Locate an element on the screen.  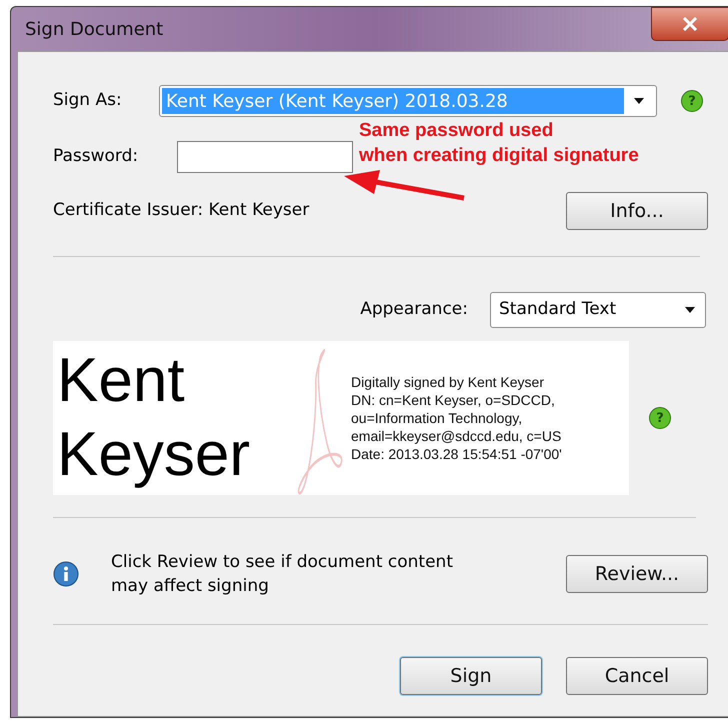
review-message: Click Review to see if document content may affect signing is located at coordinates (282, 574).